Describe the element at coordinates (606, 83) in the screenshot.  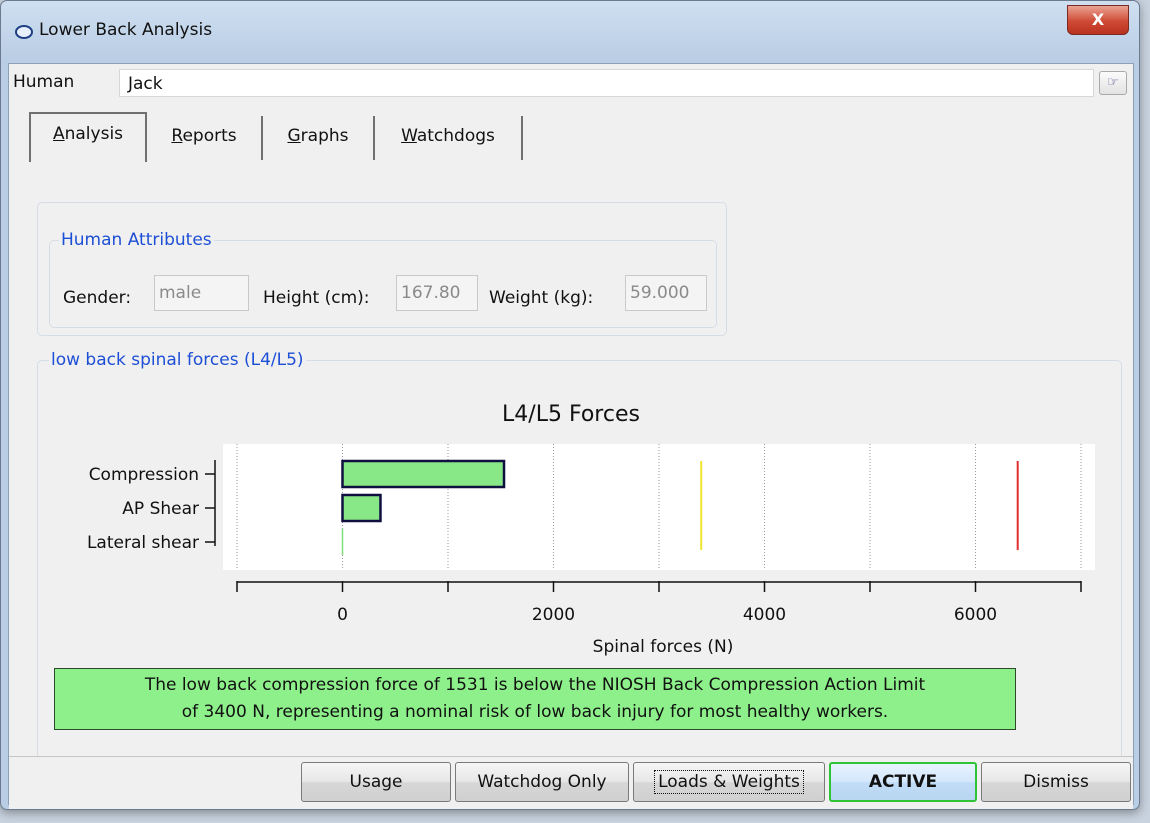
I see `human-field: Jack` at that location.